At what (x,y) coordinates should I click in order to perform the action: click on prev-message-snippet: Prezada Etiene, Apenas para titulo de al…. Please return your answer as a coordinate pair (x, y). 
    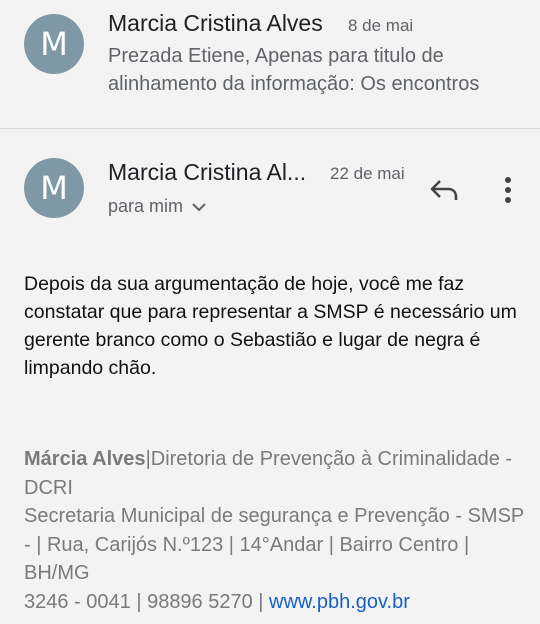
    Looking at the image, I should click on (318, 70).